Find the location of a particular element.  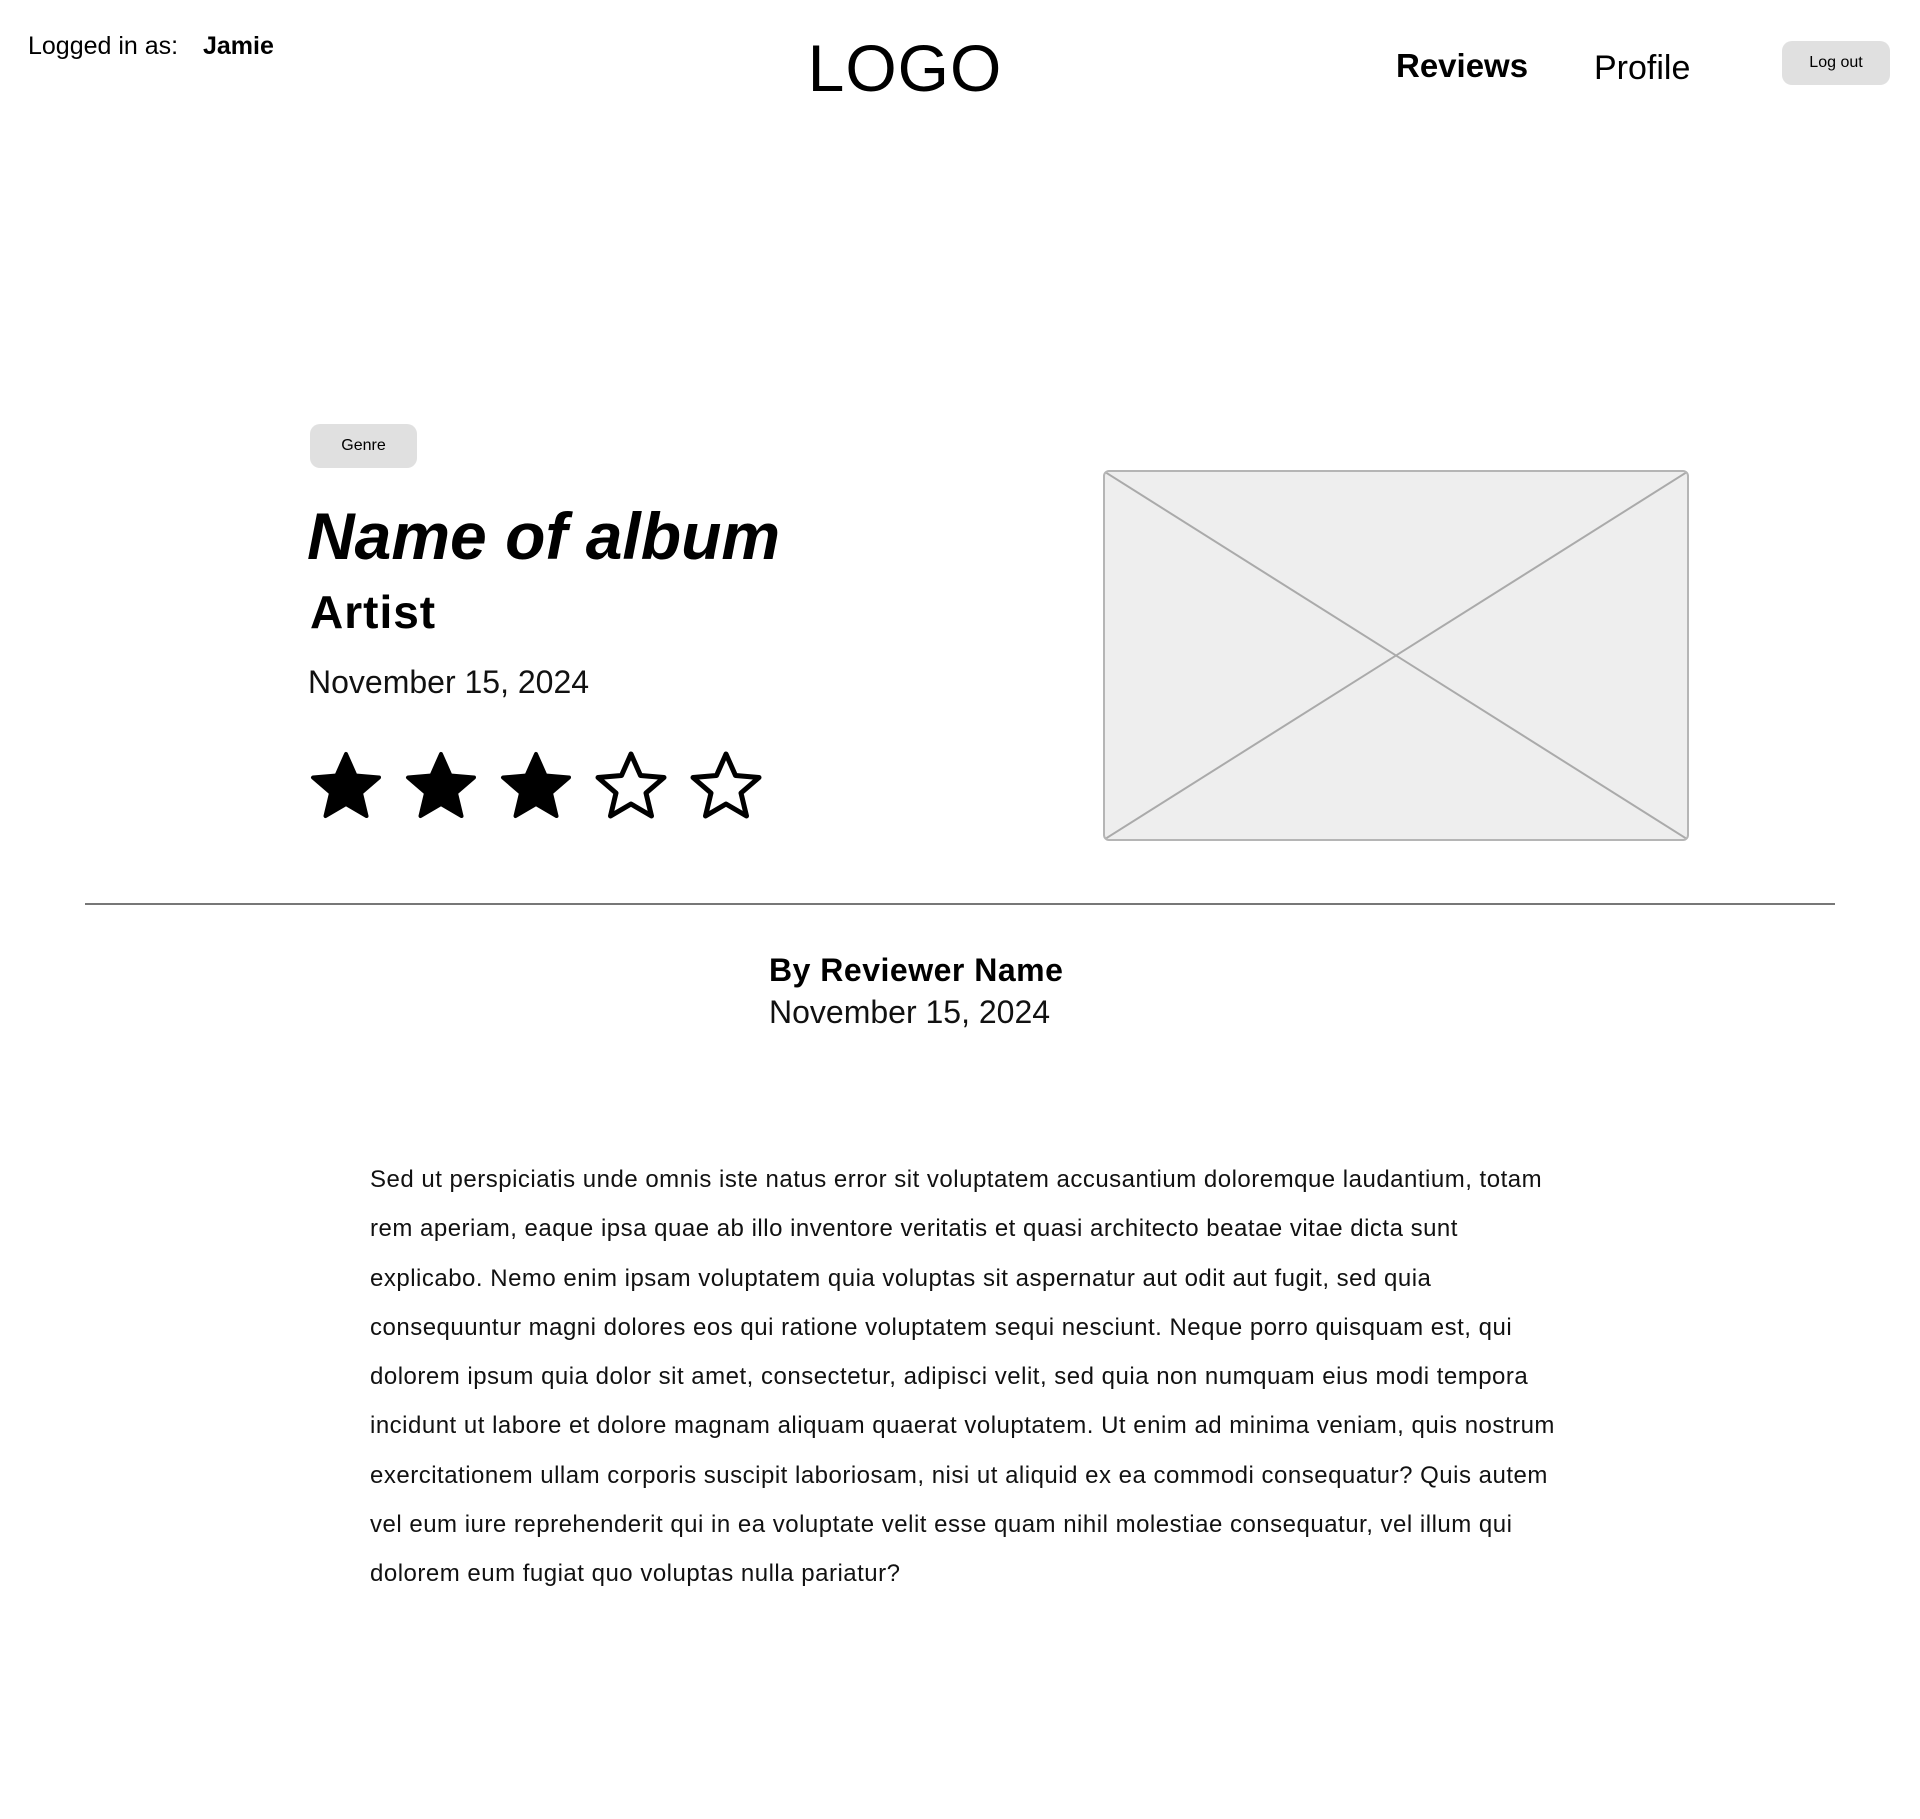

album-image-placeholder is located at coordinates (1396, 655).